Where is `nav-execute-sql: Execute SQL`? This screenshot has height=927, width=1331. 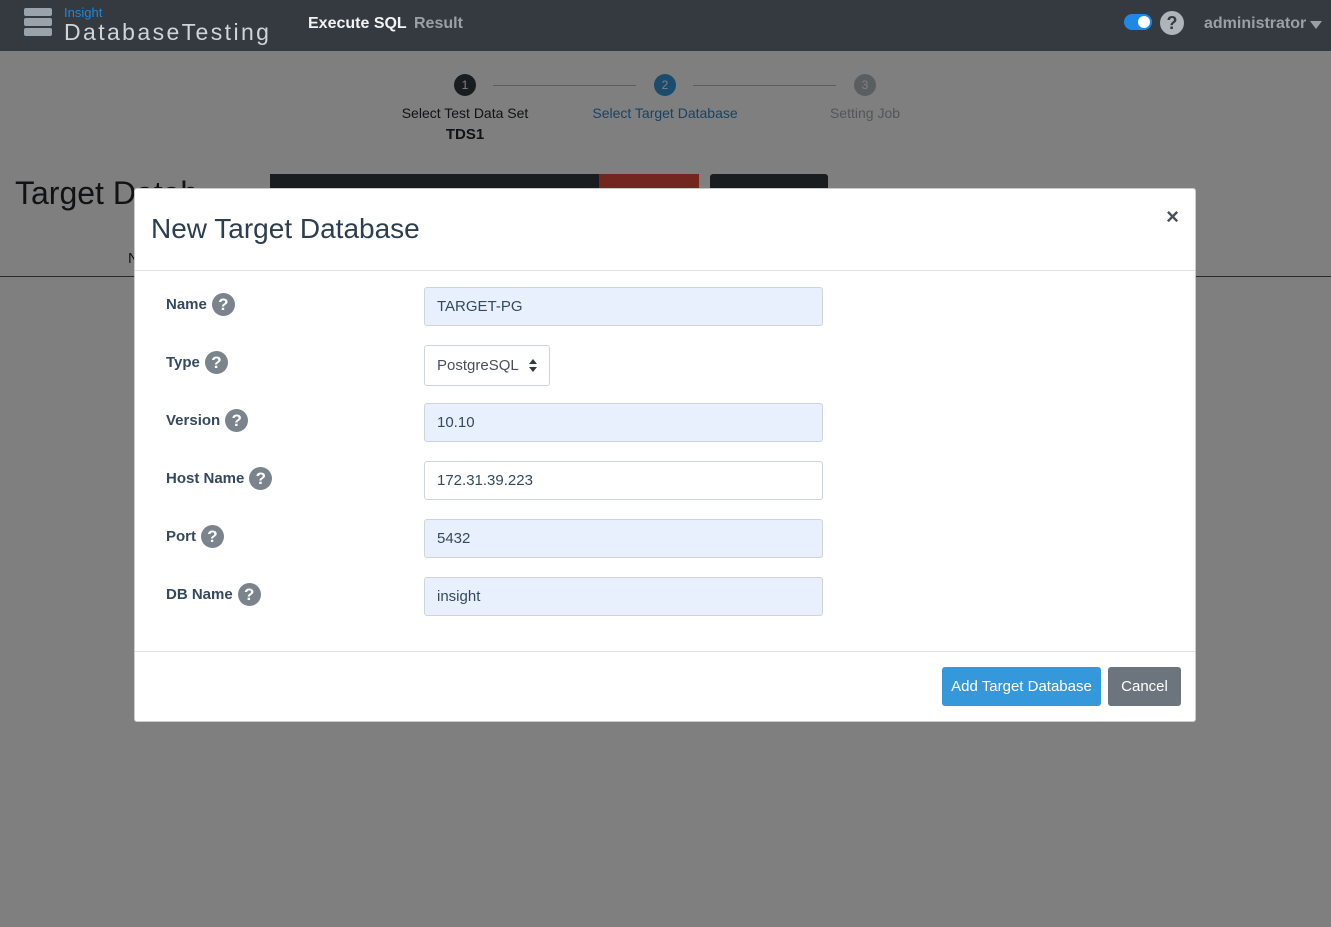 nav-execute-sql: Execute SQL is located at coordinates (357, 24).